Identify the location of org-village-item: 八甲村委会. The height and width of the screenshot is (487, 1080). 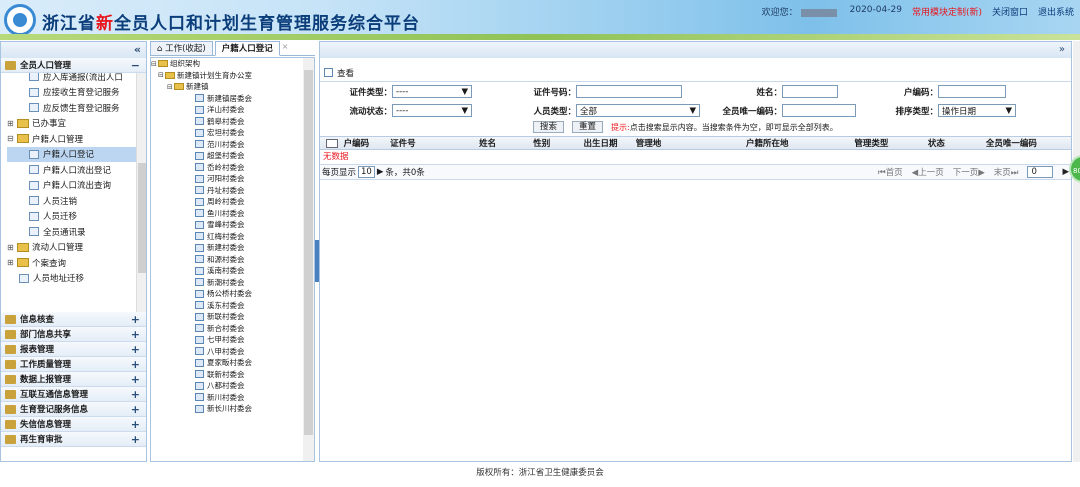
(232, 352).